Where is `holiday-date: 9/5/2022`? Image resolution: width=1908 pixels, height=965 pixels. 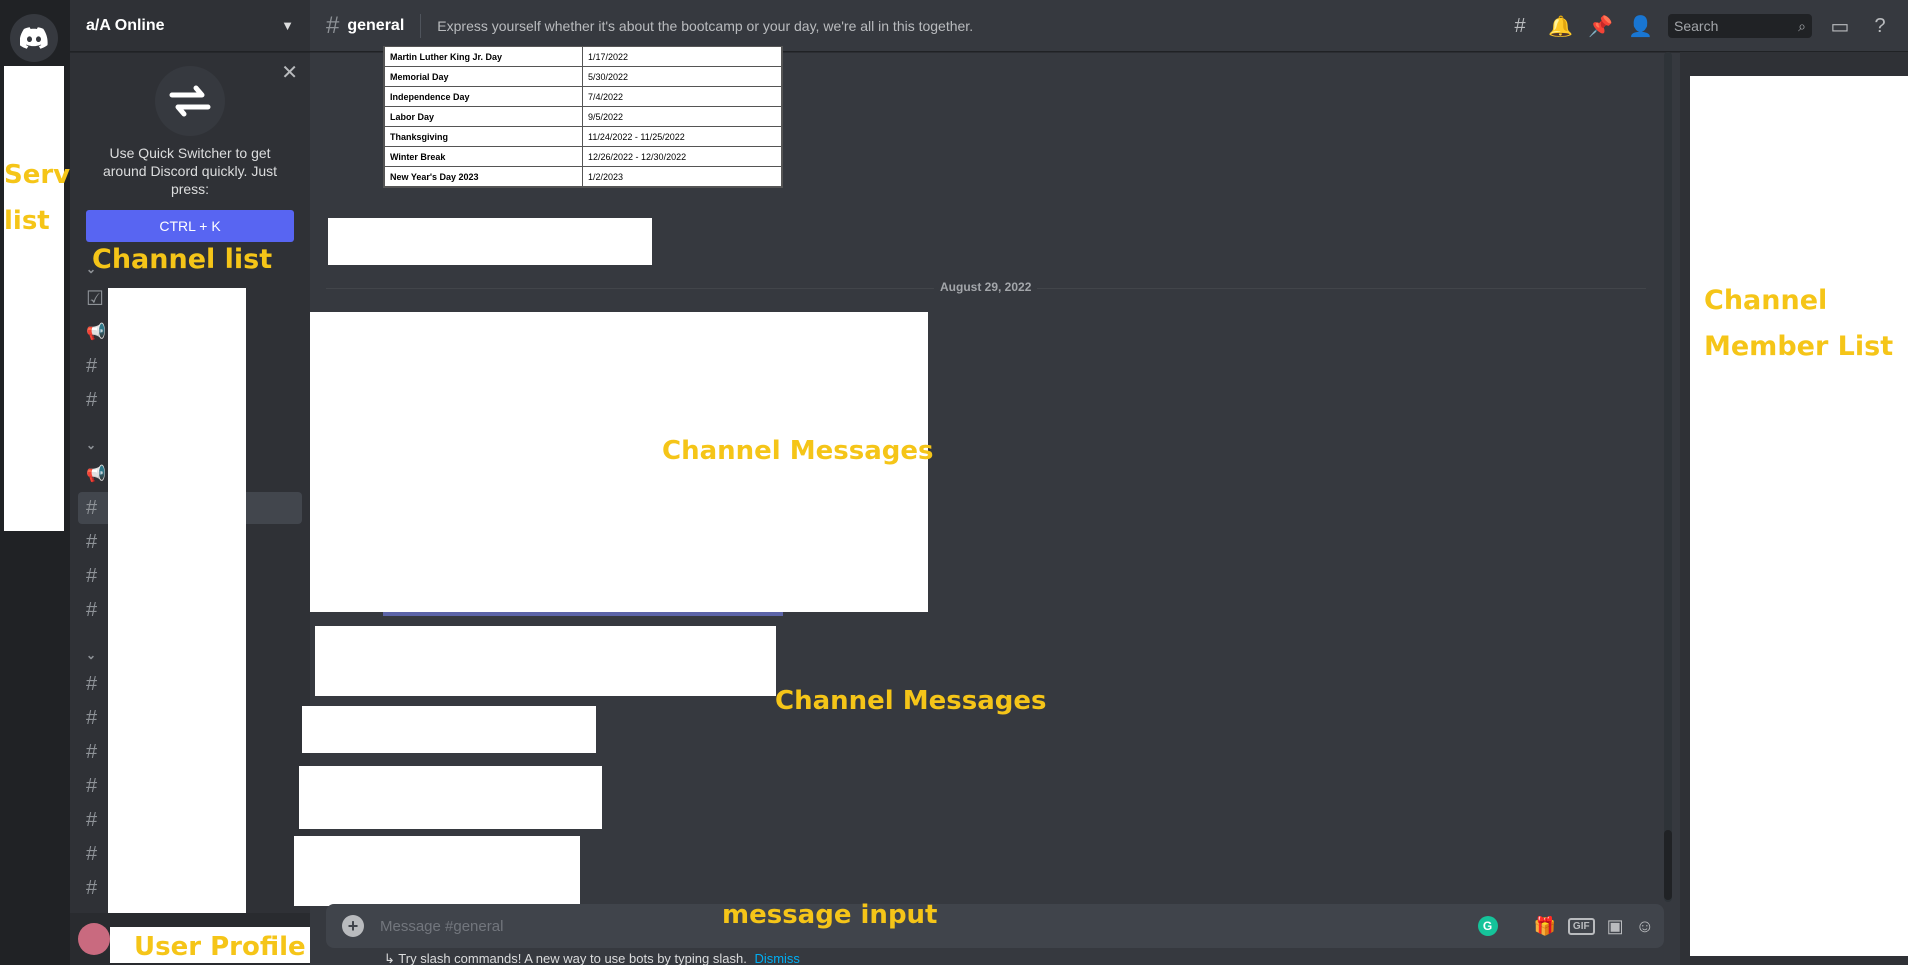 holiday-date: 9/5/2022 is located at coordinates (682, 116).